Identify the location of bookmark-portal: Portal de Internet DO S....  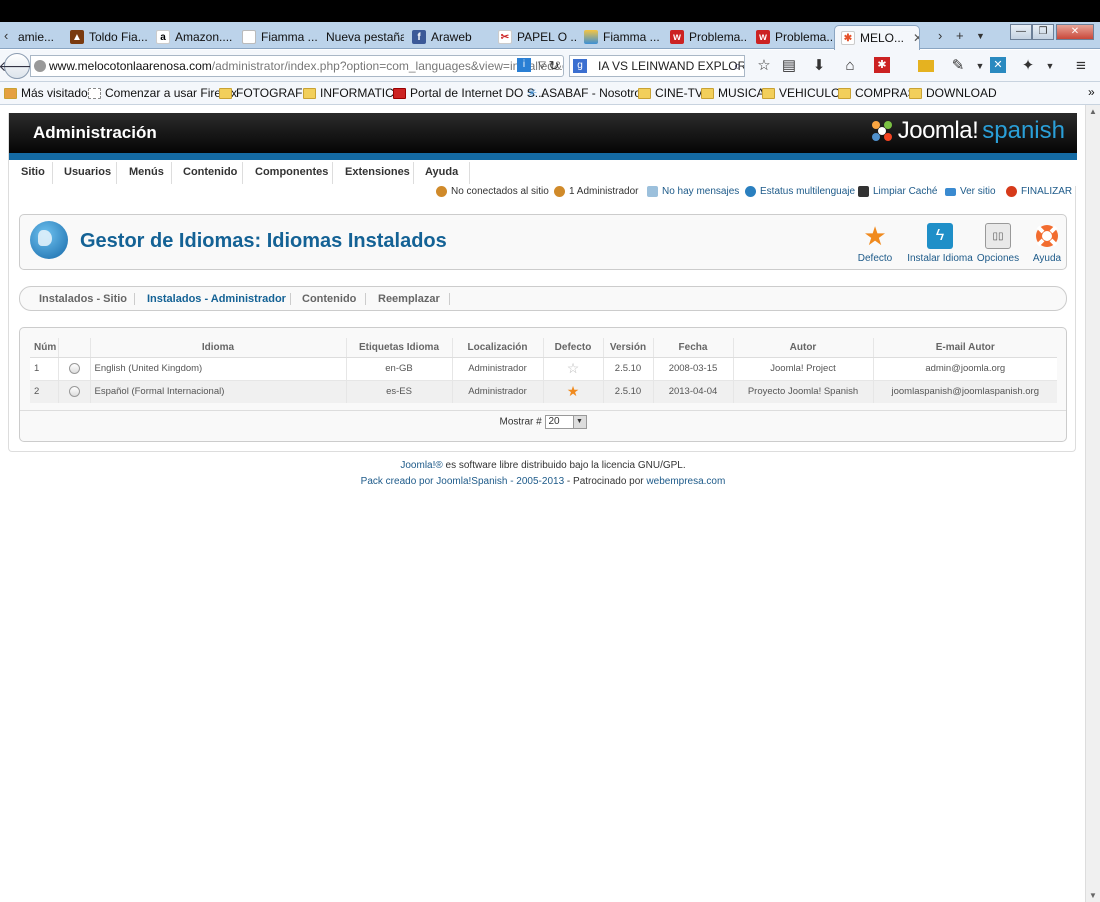
(469, 93).